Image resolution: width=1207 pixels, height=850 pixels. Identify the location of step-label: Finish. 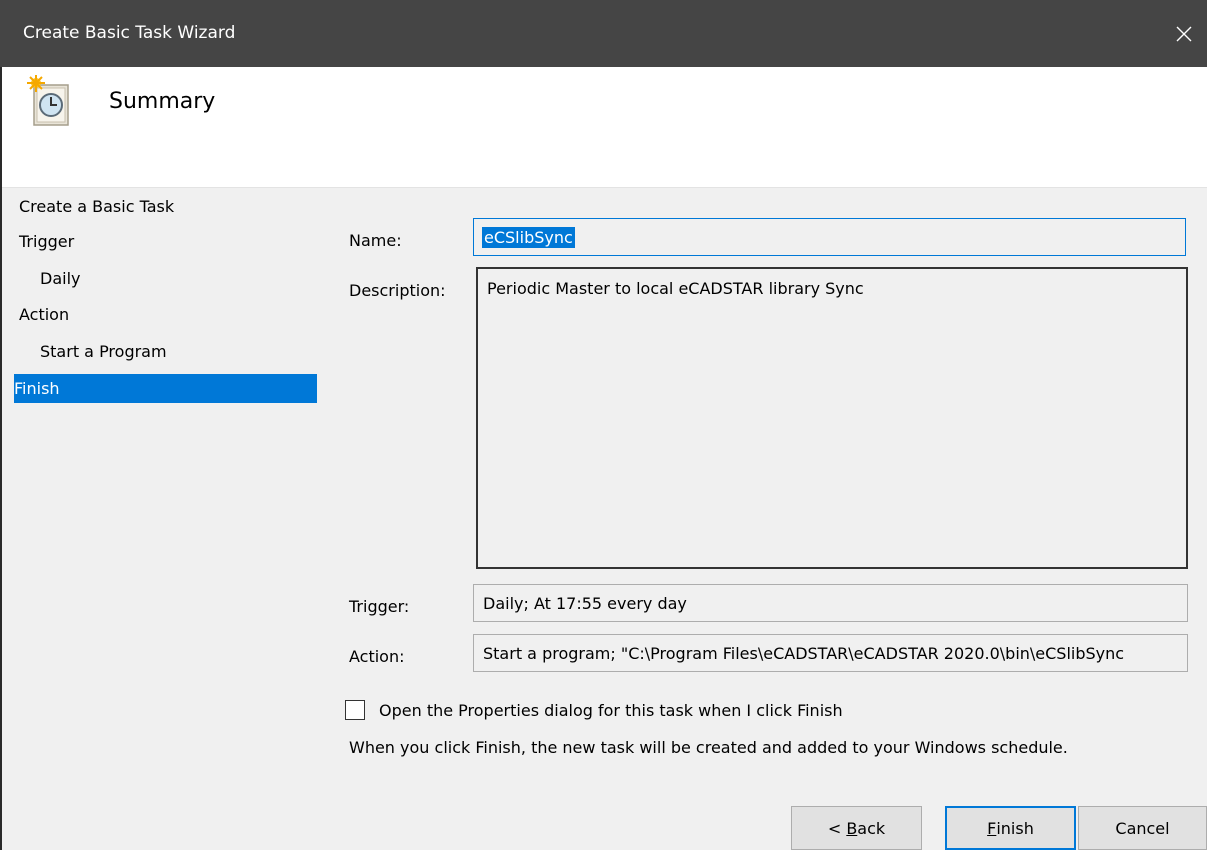
(37, 388).